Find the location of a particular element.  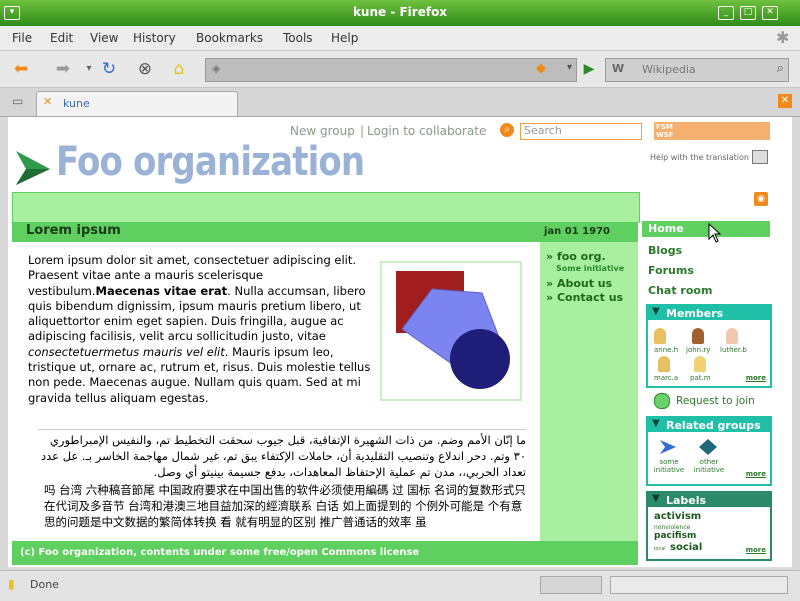

context-item-about: » About us is located at coordinates (579, 283).